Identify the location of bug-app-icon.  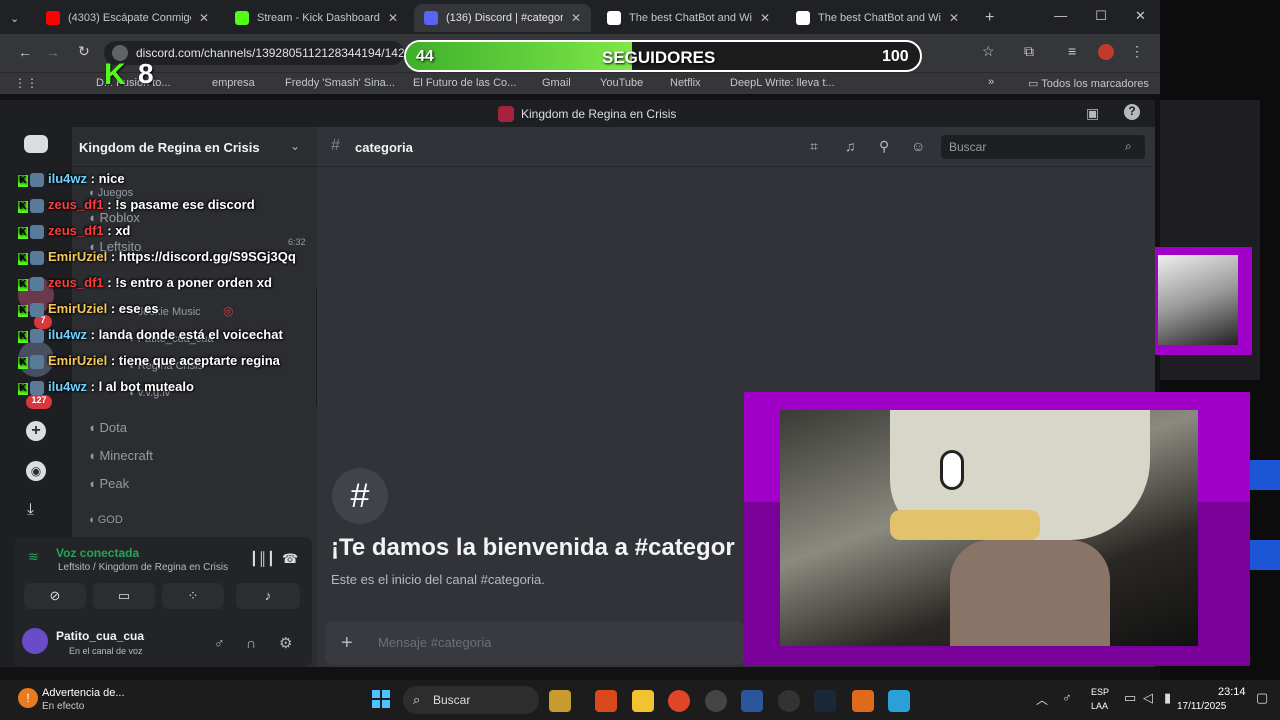
(606, 701).